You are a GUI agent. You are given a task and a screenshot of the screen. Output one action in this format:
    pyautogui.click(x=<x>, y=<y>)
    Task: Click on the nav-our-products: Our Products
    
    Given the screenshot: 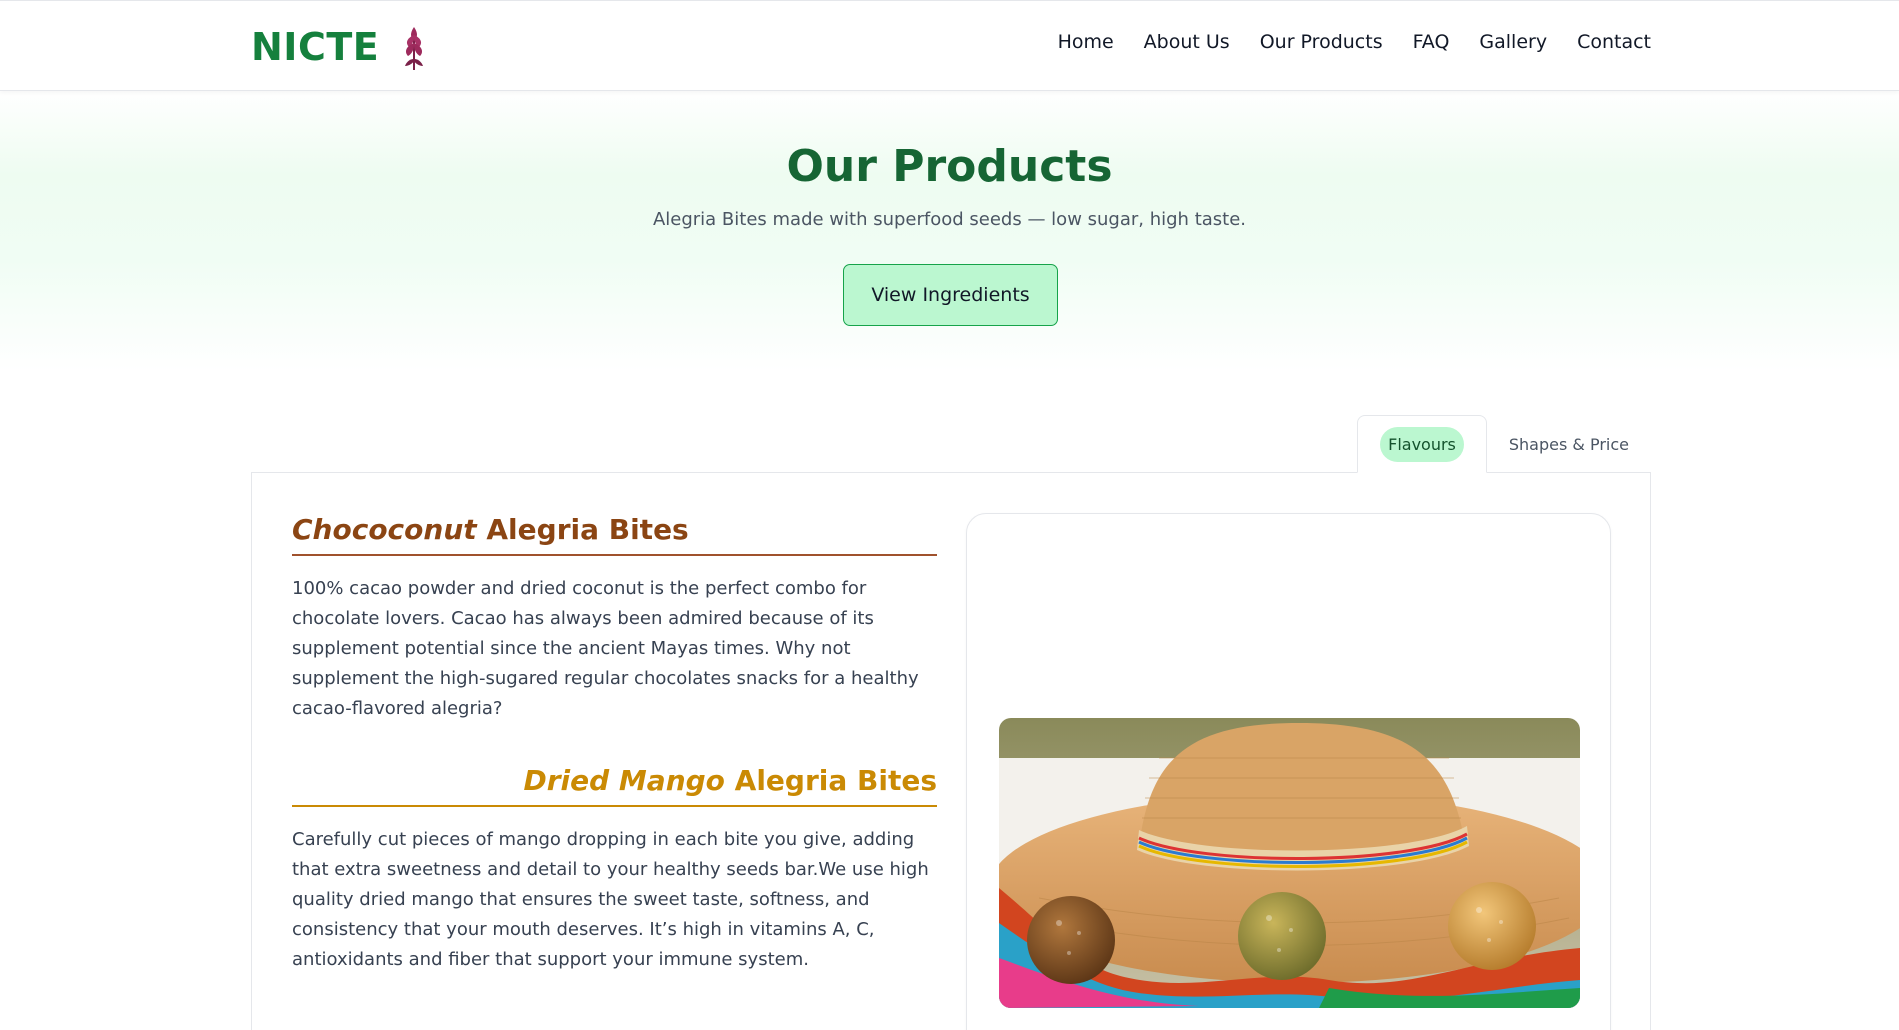 What is the action you would take?
    pyautogui.click(x=1321, y=42)
    